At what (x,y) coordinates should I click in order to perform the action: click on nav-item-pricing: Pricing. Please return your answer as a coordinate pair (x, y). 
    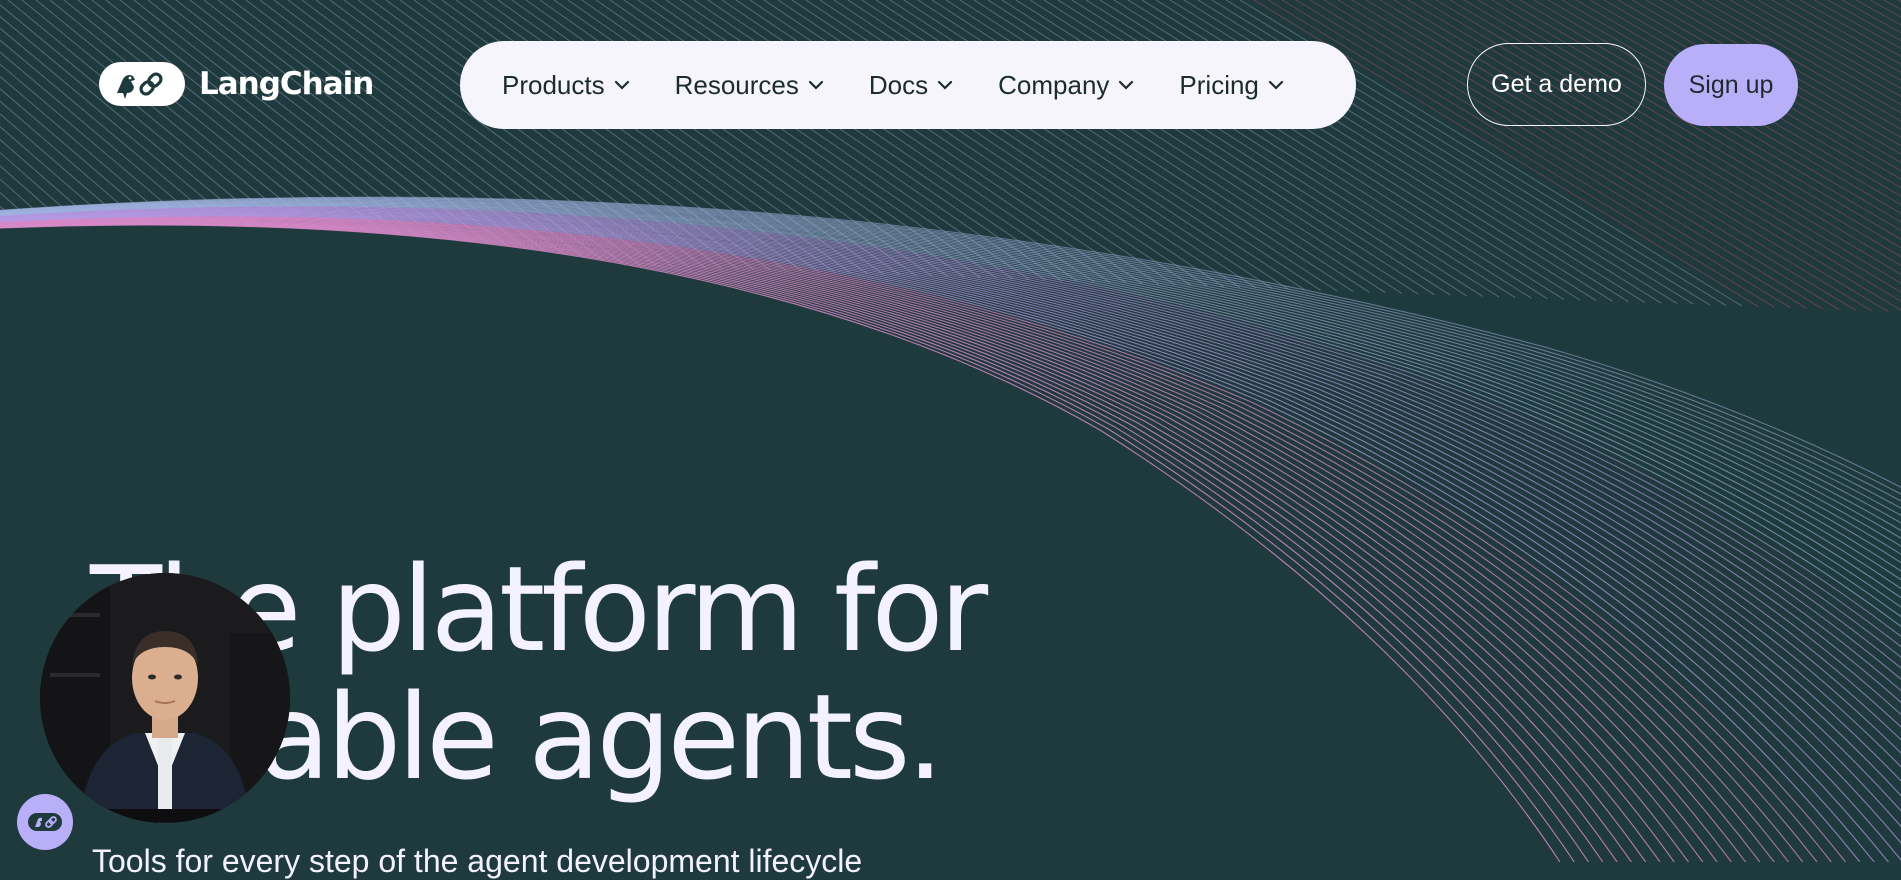
    Looking at the image, I should click on (1231, 85).